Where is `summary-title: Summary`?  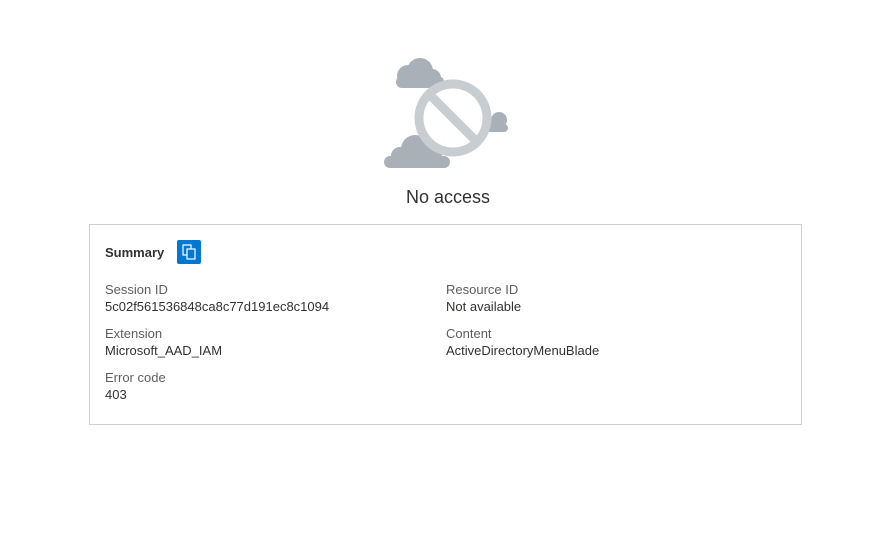
summary-title: Summary is located at coordinates (135, 252).